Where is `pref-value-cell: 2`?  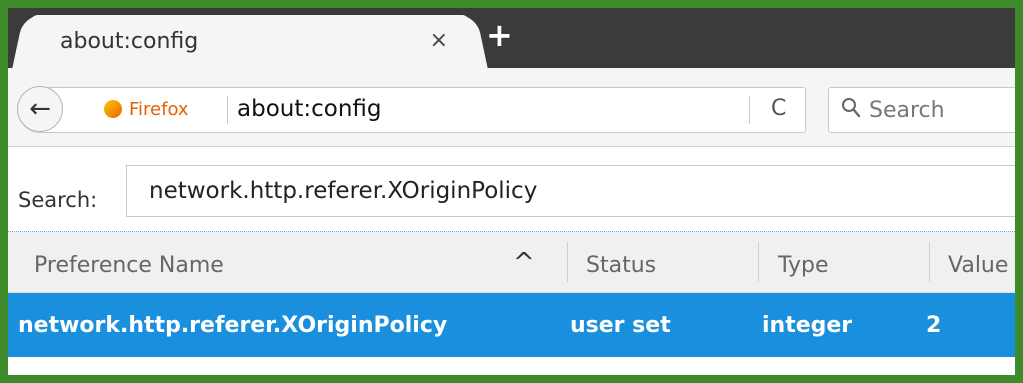
pref-value-cell: 2 is located at coordinates (934, 325).